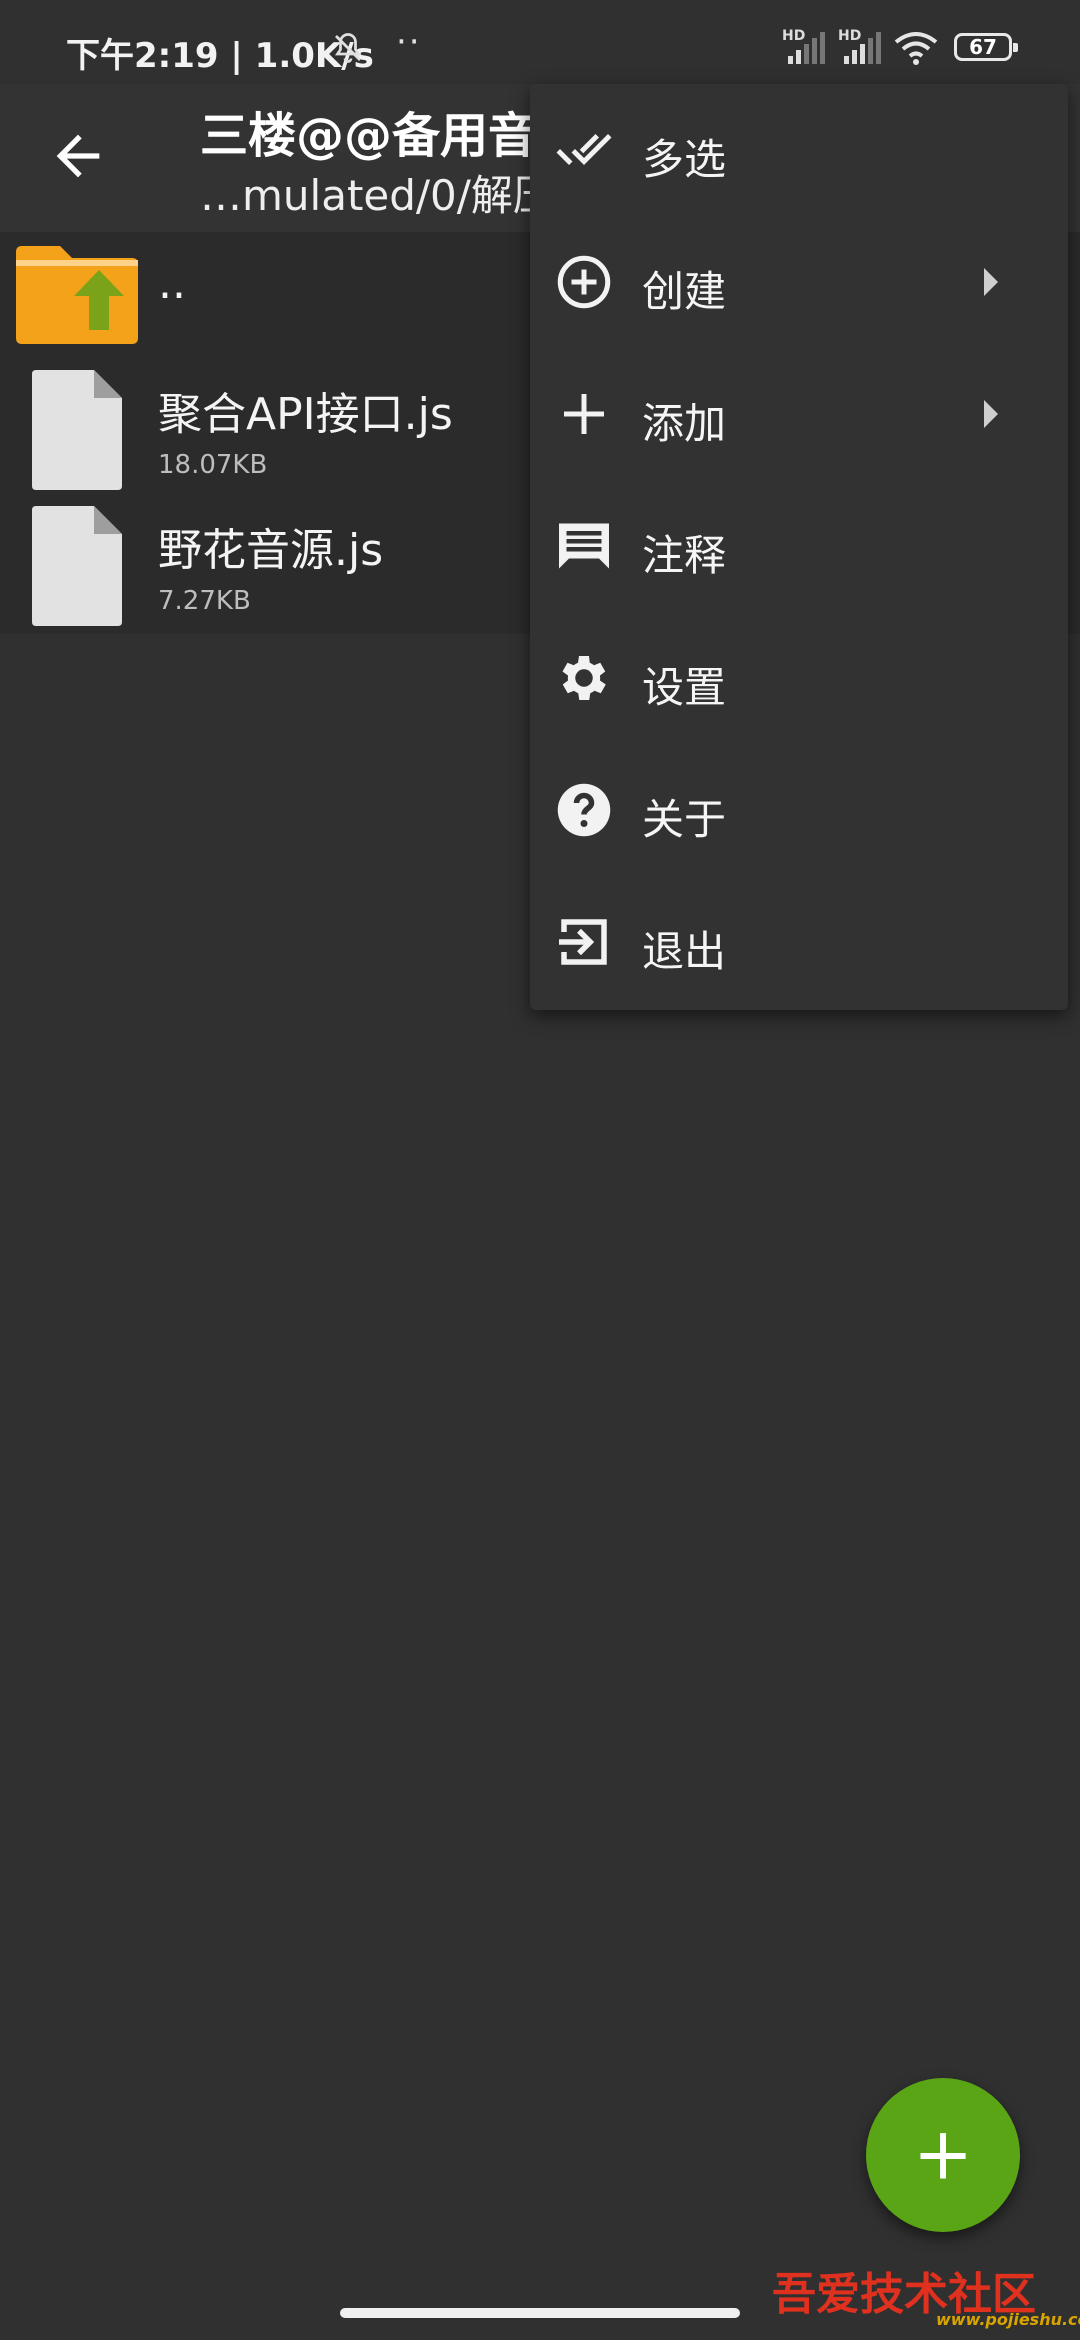  What do you see at coordinates (804, 47) in the screenshot?
I see `signal-hd-1-icon: HD` at bounding box center [804, 47].